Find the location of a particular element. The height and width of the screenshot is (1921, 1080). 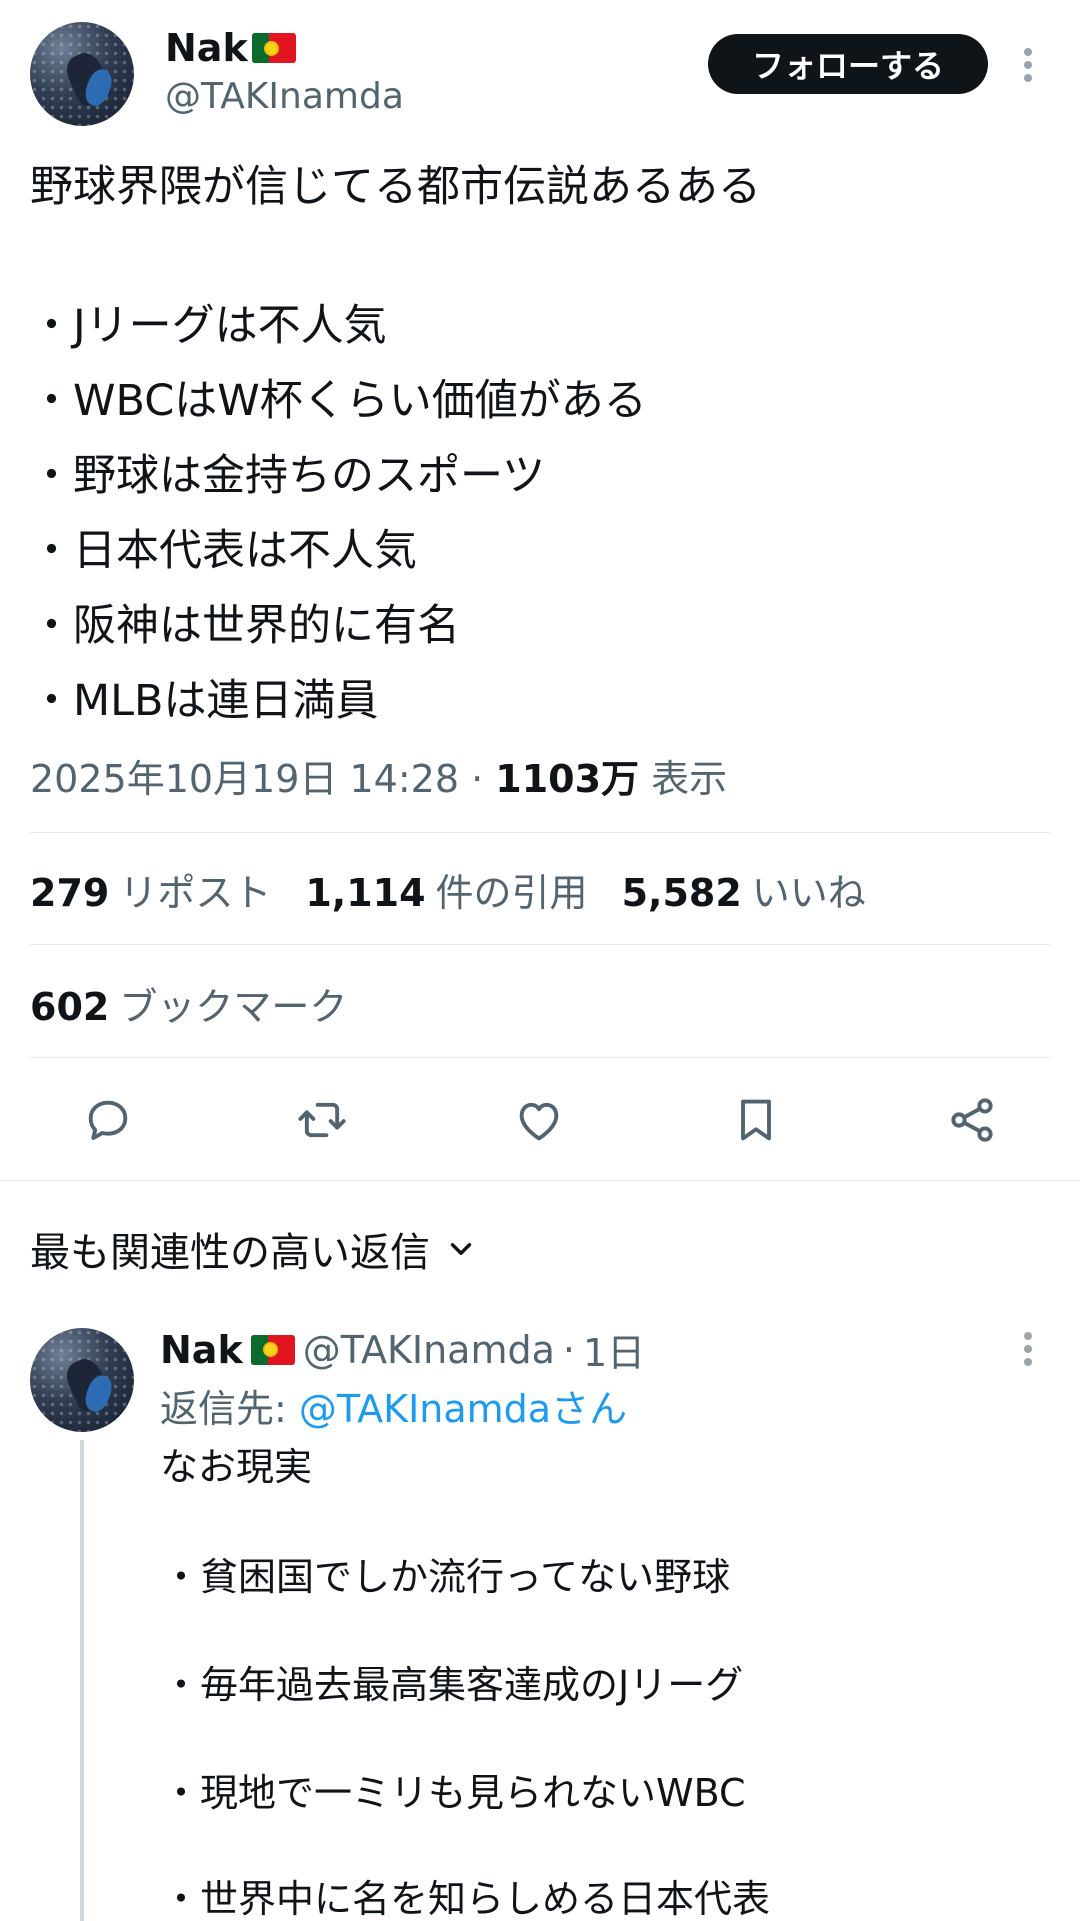

reply-header: Nak @TAKInamda · 1日 is located at coordinates (402, 1349).